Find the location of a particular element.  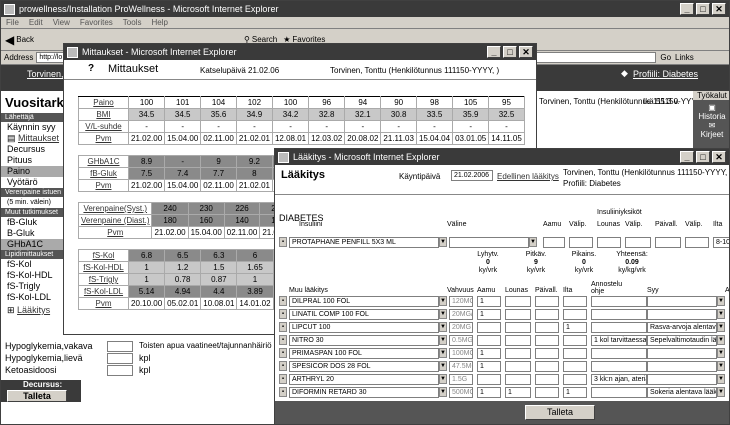

strength-input: 120MG is located at coordinates (461, 301).